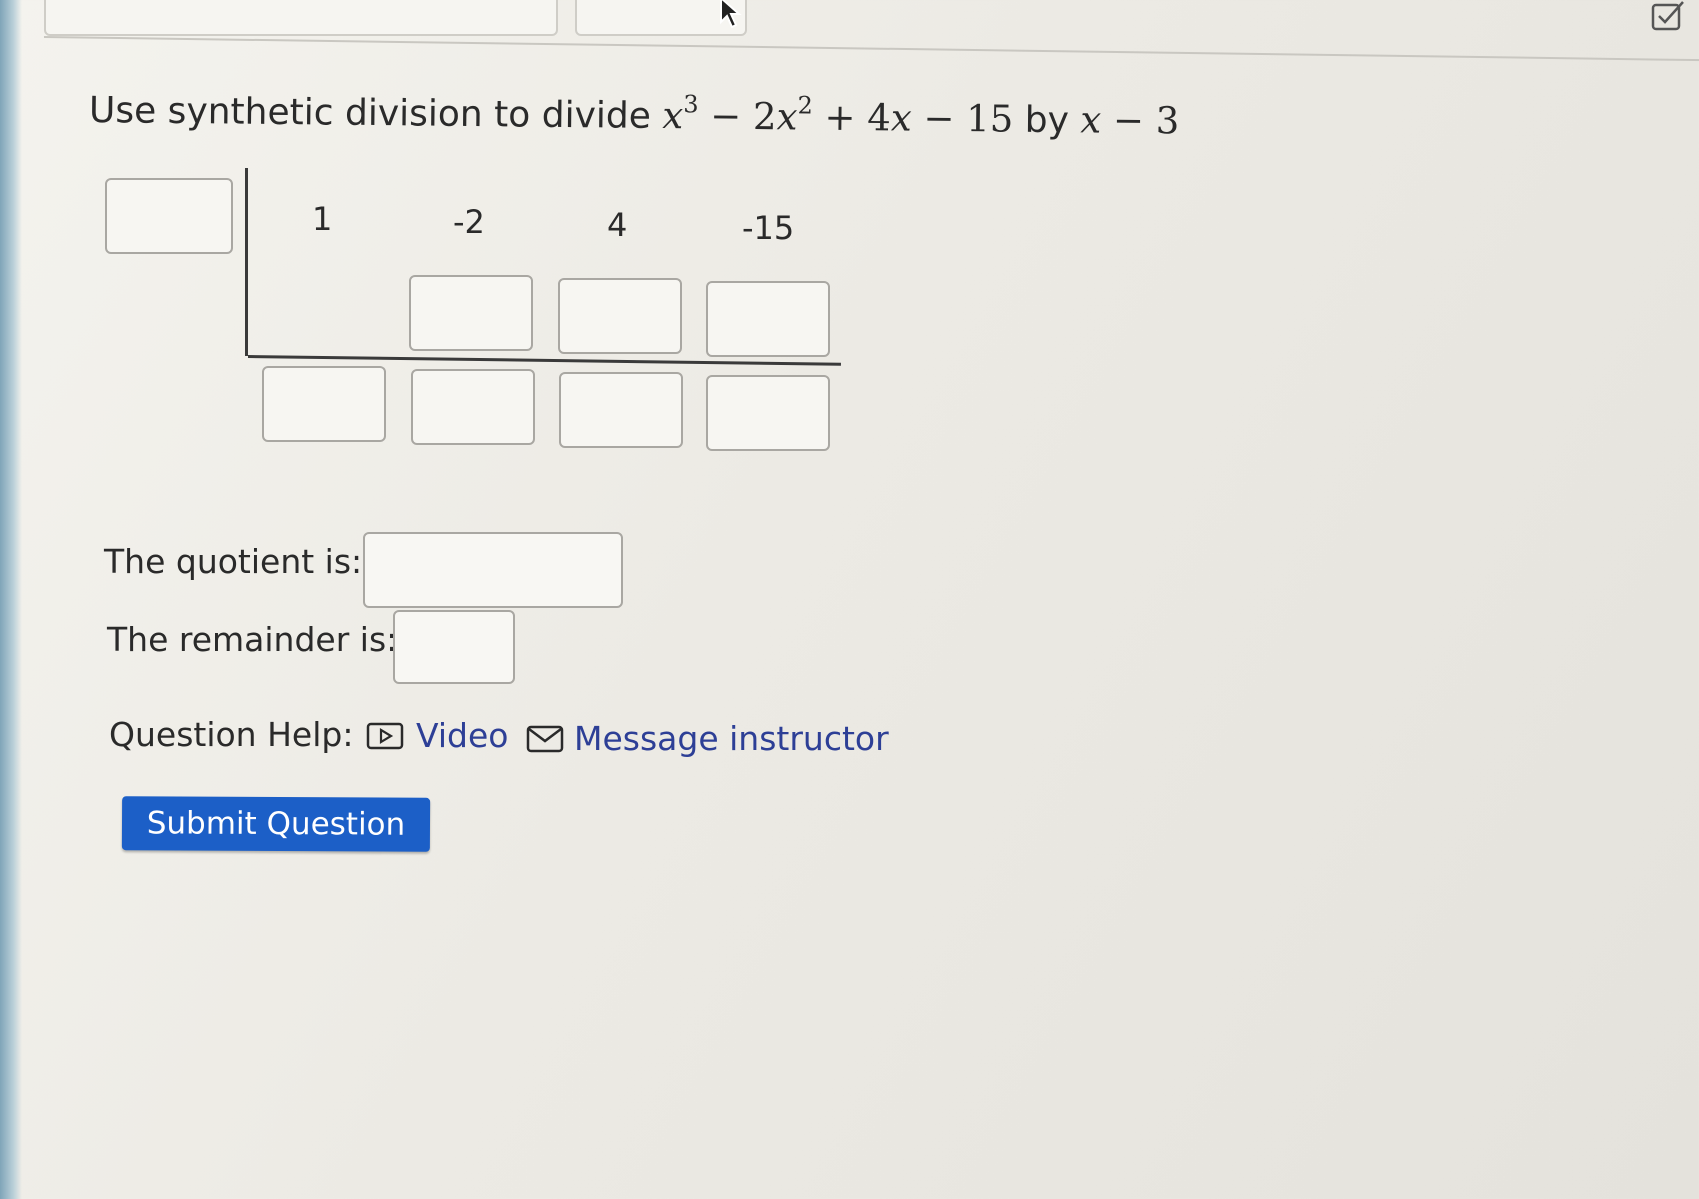 The image size is (1699, 1199). Describe the element at coordinates (787, 117) in the screenshot. I see `dividend-term-2: x` at that location.